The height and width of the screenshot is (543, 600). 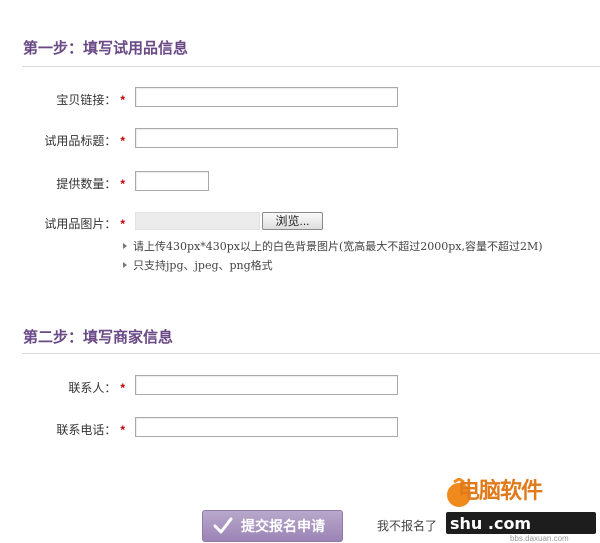 What do you see at coordinates (90, 100) in the screenshot?
I see `link-label: 宝贝链接： *` at bounding box center [90, 100].